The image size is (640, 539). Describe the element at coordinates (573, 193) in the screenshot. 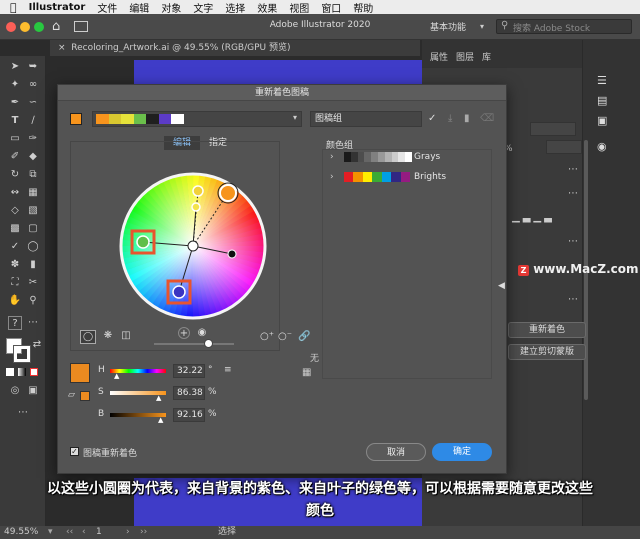

I see `more-options-icon-2: ⋯` at that location.